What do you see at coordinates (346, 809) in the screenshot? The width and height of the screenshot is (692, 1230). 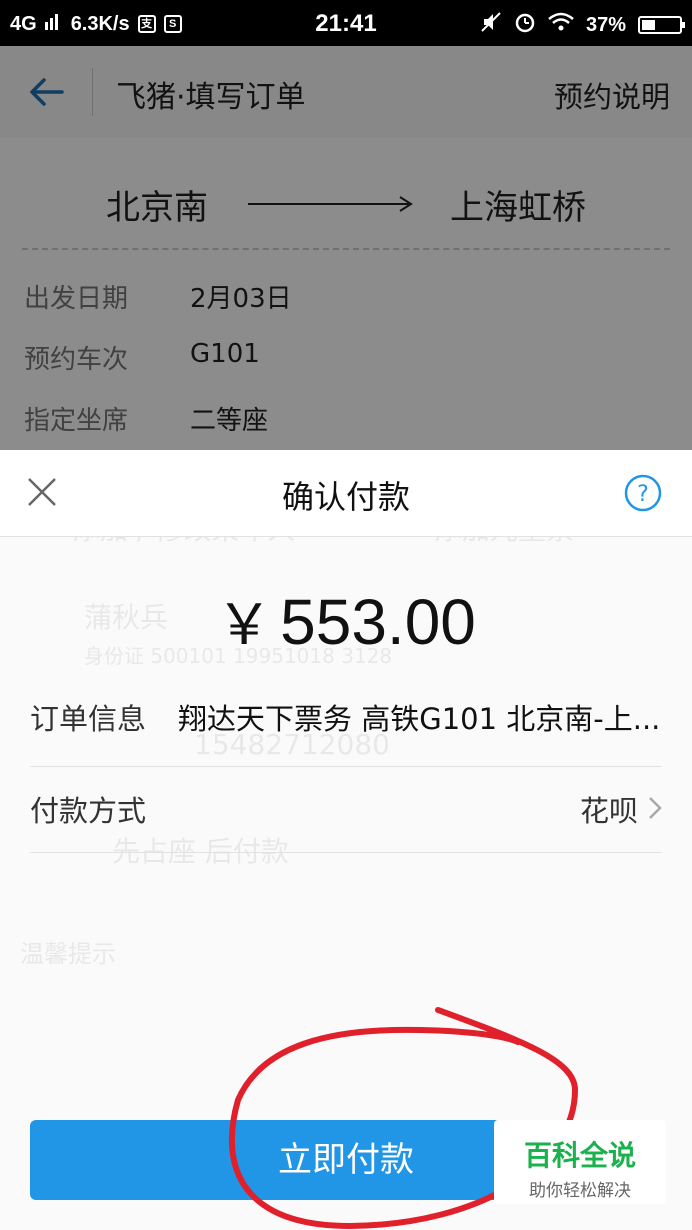 I see `payment-method-row: 付款方式 花呗` at bounding box center [346, 809].